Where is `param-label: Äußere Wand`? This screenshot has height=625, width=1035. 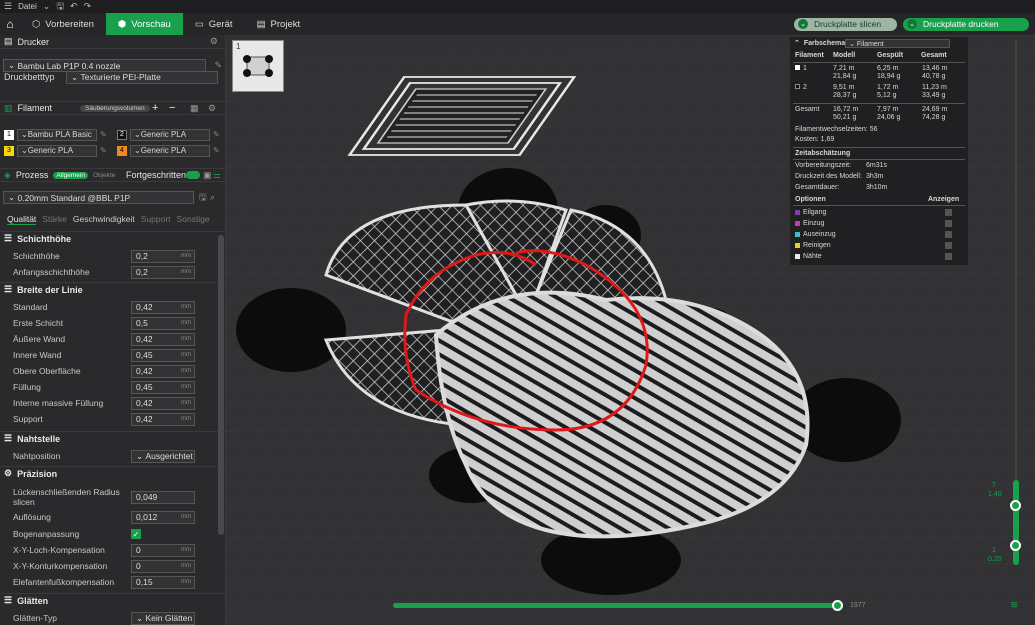
param-label: Äußere Wand is located at coordinates (39, 339).